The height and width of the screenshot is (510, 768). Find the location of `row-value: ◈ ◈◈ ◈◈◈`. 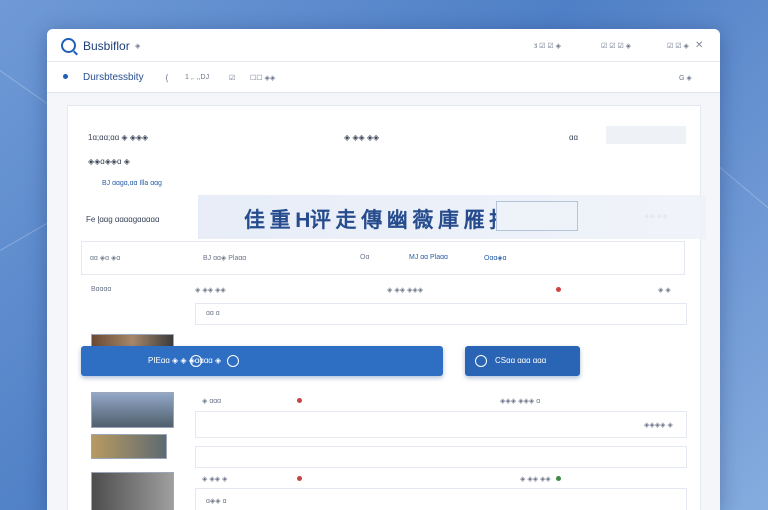

row-value: ◈ ◈◈ ◈◈◈ is located at coordinates (405, 290).